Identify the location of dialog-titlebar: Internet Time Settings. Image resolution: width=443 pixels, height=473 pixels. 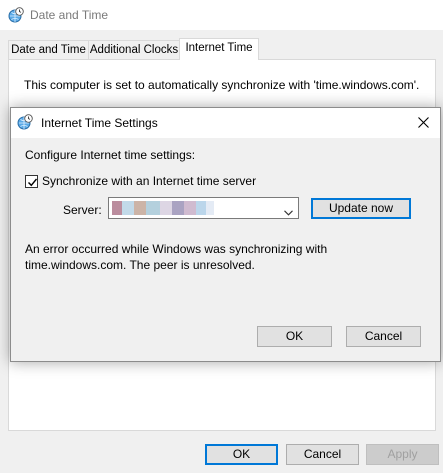
(225, 123).